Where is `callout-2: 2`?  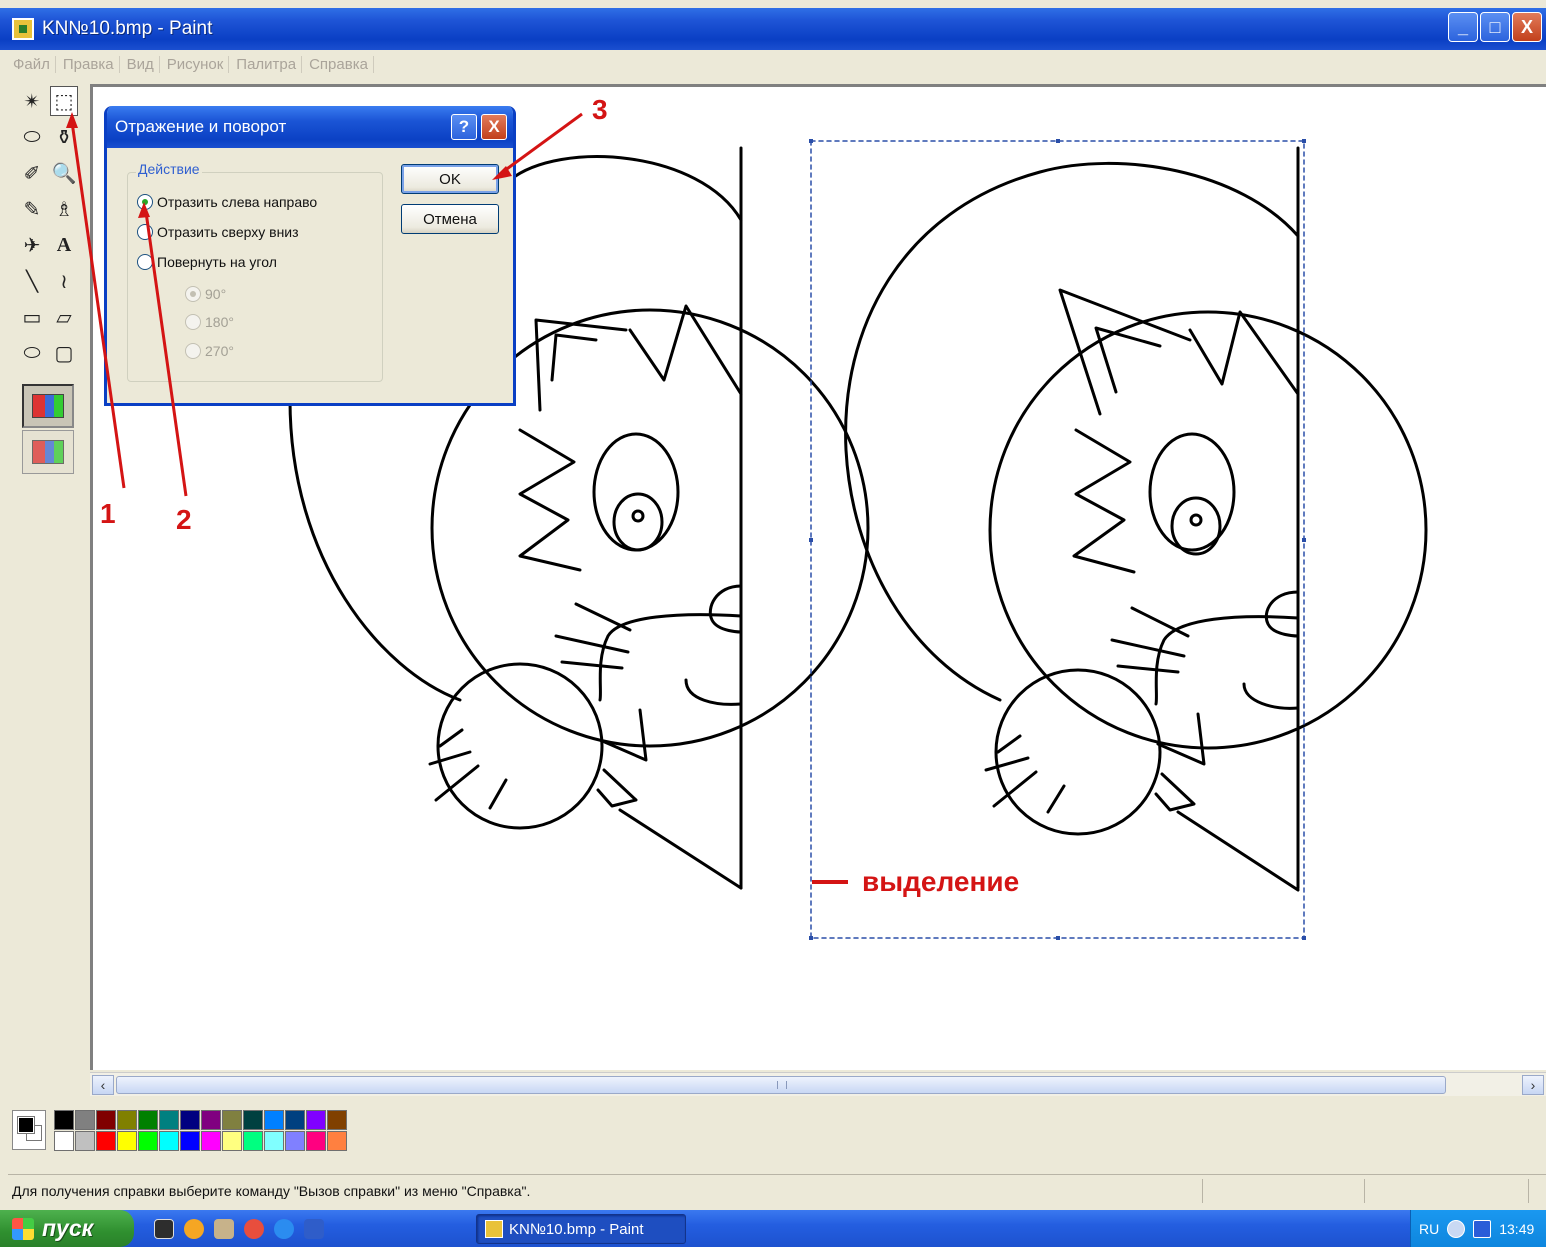
callout-2: 2 is located at coordinates (184, 519).